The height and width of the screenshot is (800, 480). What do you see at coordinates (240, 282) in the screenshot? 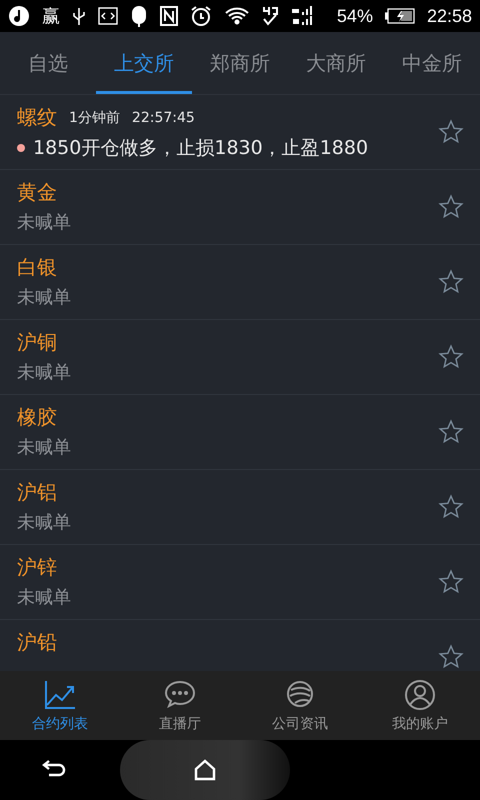
I see `contract-row: 白银 未喊单` at bounding box center [240, 282].